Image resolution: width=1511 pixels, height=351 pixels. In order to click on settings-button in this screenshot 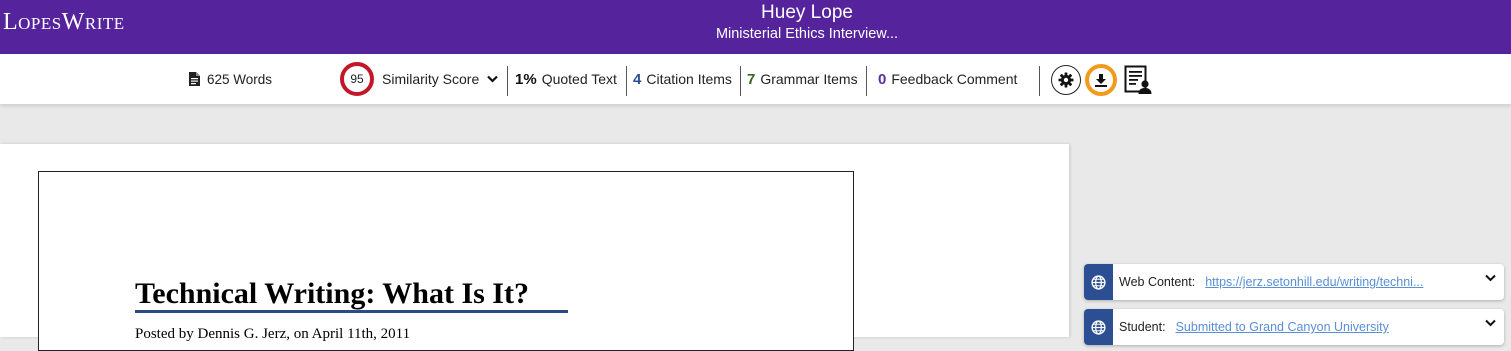, I will do `click(1066, 80)`.